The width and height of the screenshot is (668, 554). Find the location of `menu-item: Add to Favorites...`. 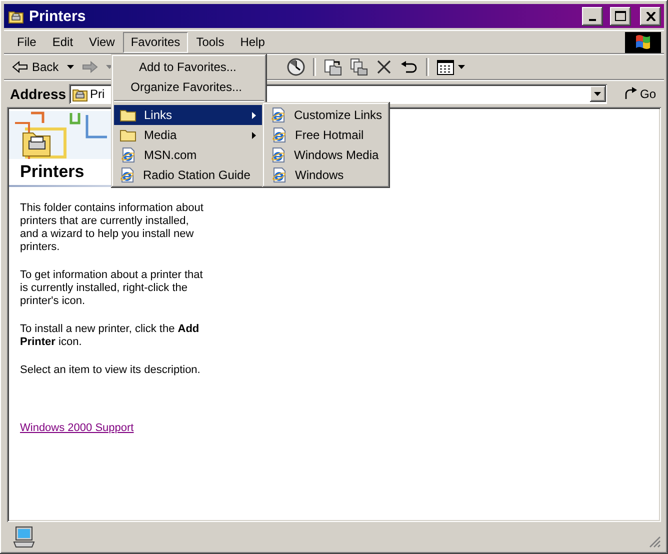

menu-item: Add to Favorites... is located at coordinates (189, 67).